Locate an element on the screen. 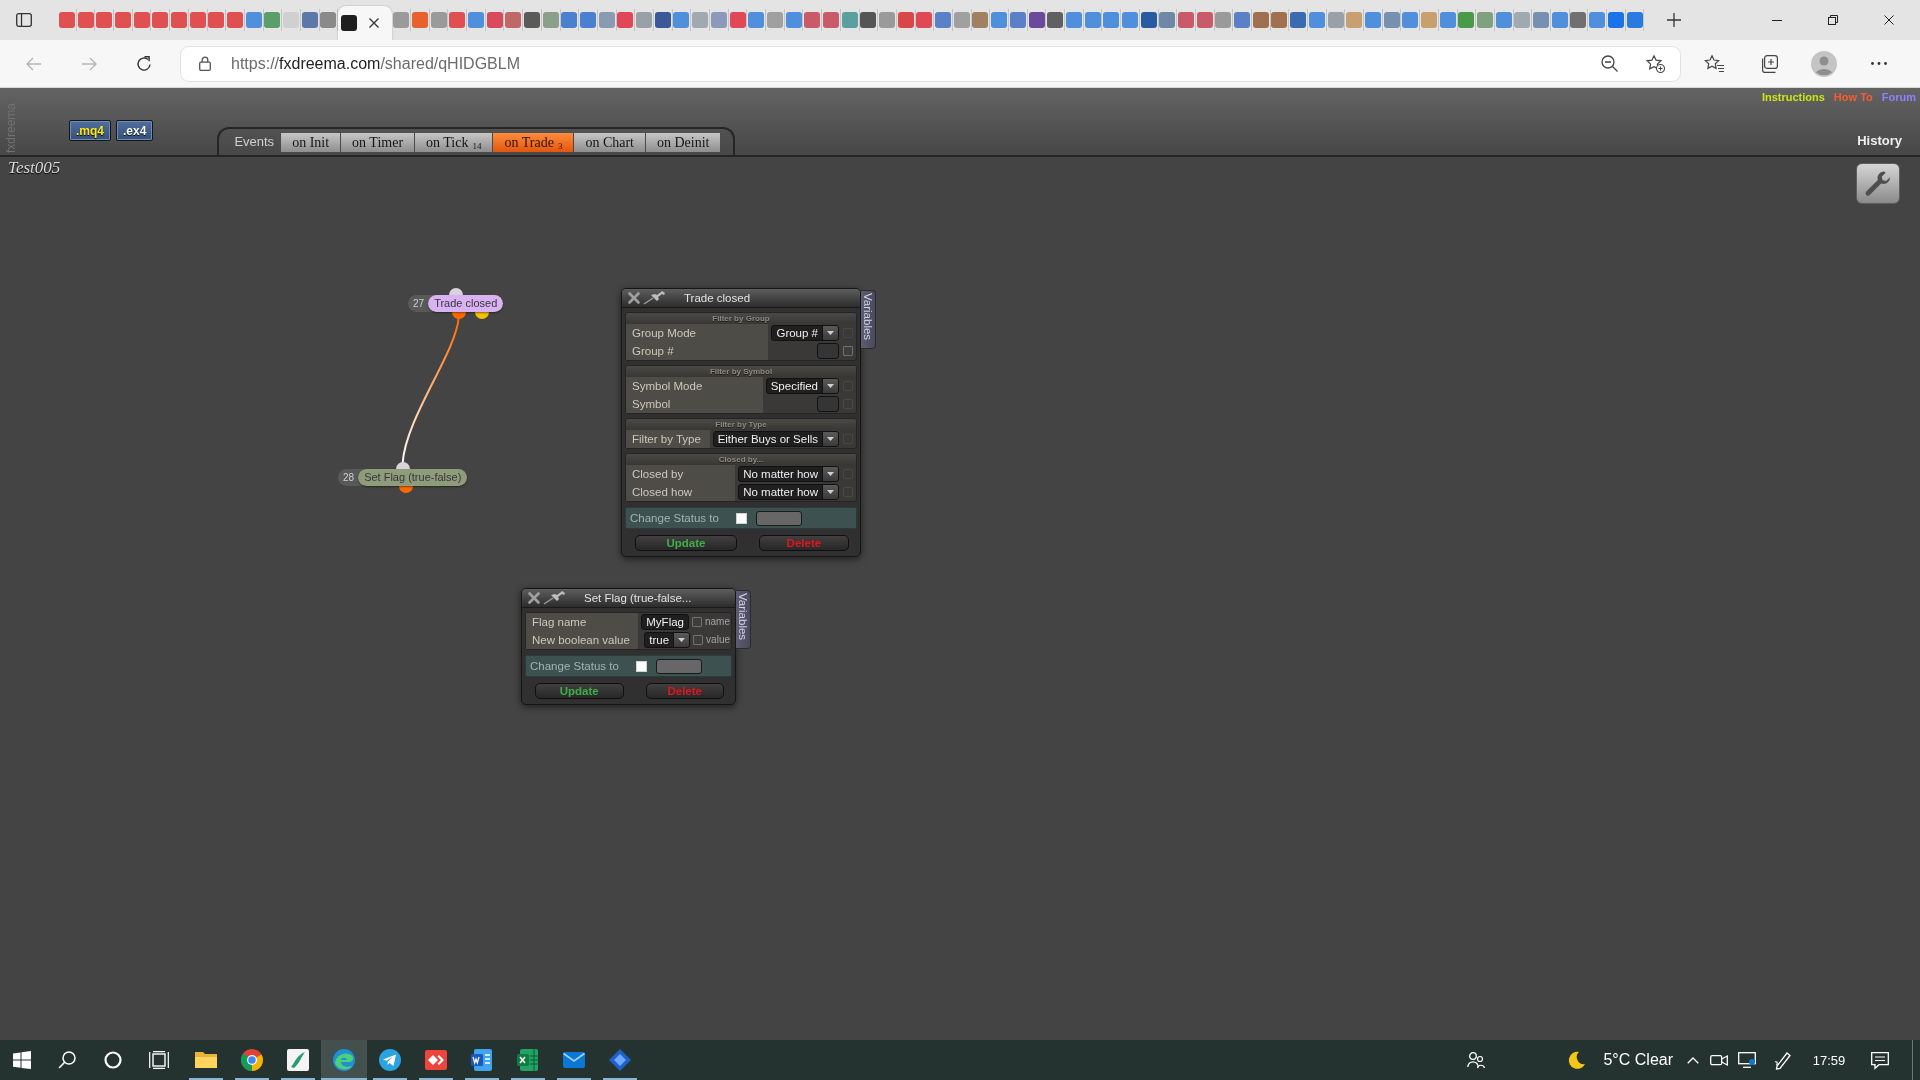 Image resolution: width=1920 pixels, height=1080 pixels. lock-icon is located at coordinates (205, 63).